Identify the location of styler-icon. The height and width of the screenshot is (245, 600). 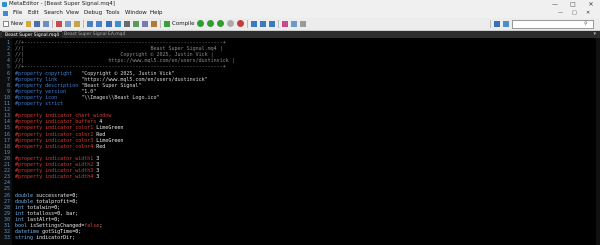
(145, 24).